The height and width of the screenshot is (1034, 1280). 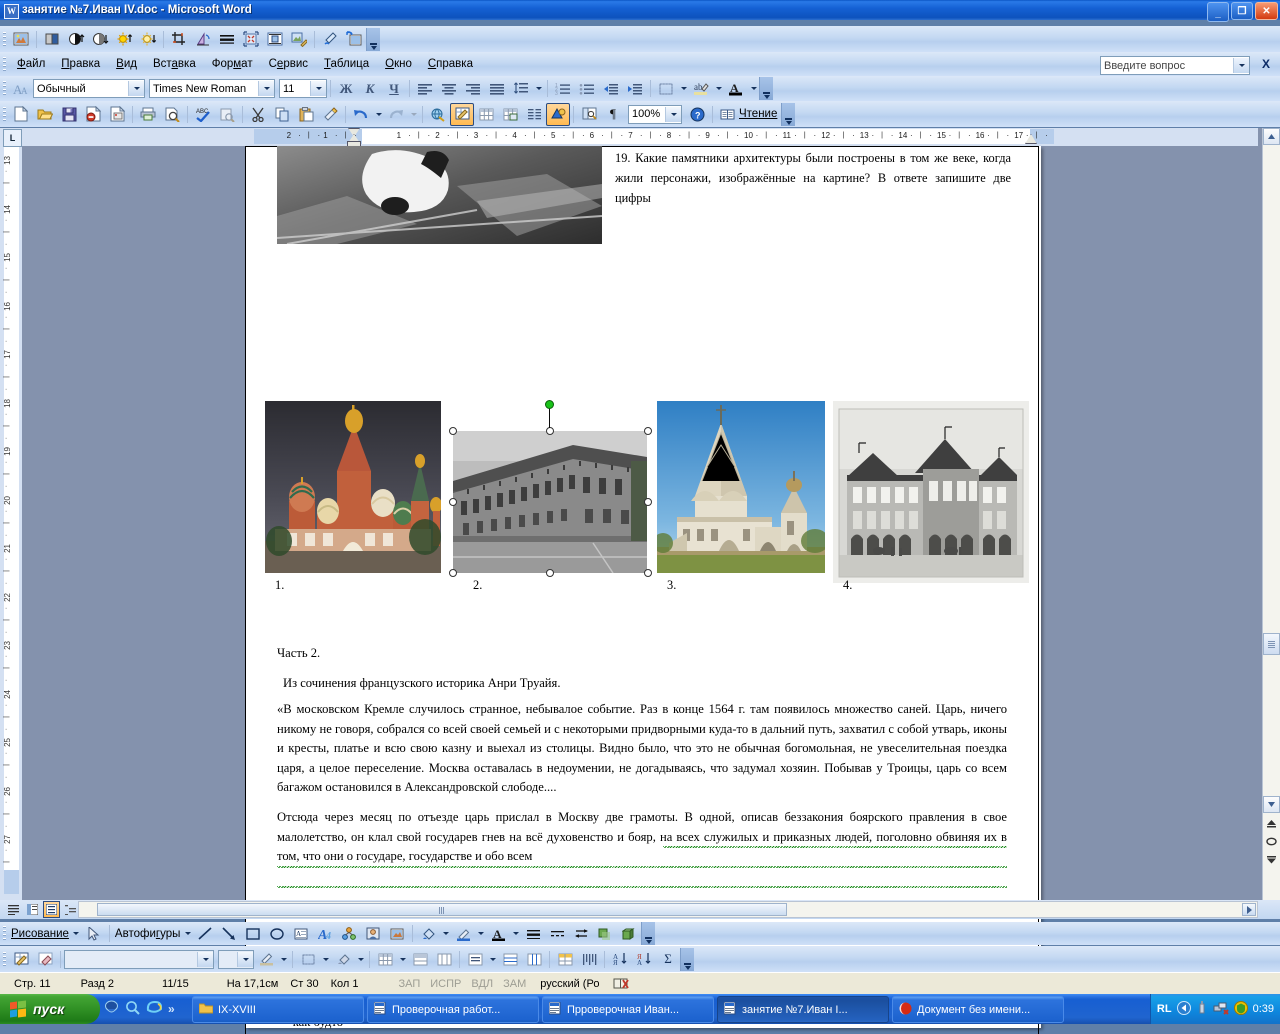 I want to click on distribute-rows-icon, so click(x=510, y=959).